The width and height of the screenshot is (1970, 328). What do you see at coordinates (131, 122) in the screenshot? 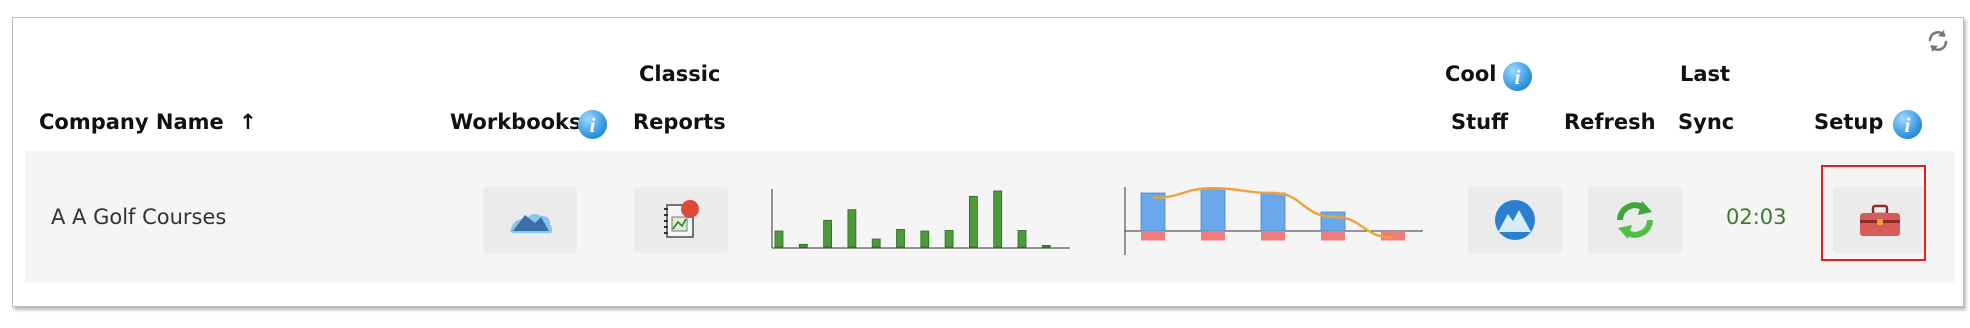
I see `column-header-company-name-label: Company Name` at bounding box center [131, 122].